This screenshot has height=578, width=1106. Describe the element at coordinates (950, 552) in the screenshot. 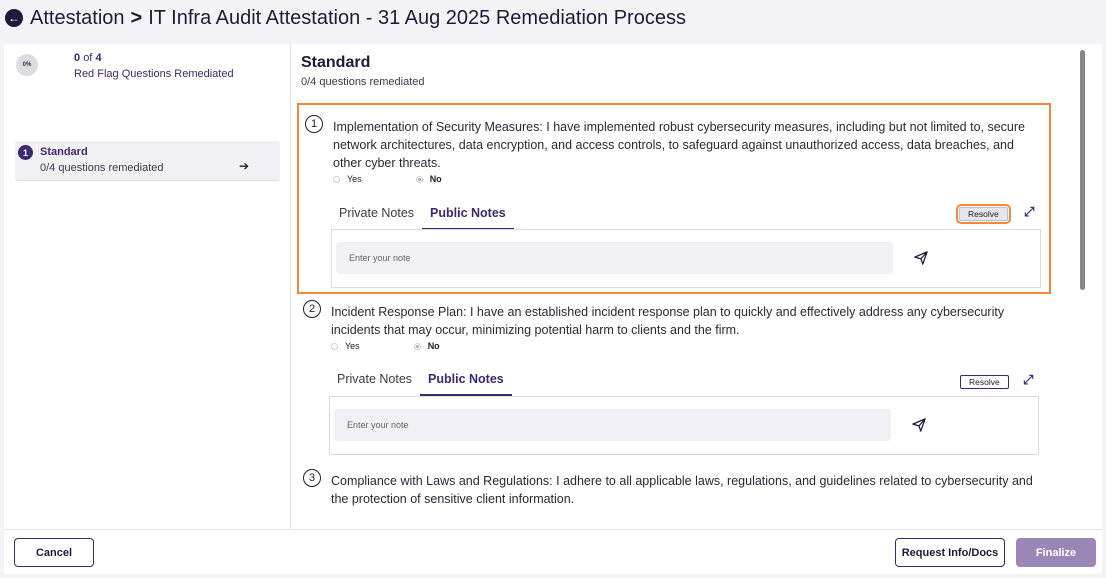

I see `request-info-button: Request Info/Docs` at that location.